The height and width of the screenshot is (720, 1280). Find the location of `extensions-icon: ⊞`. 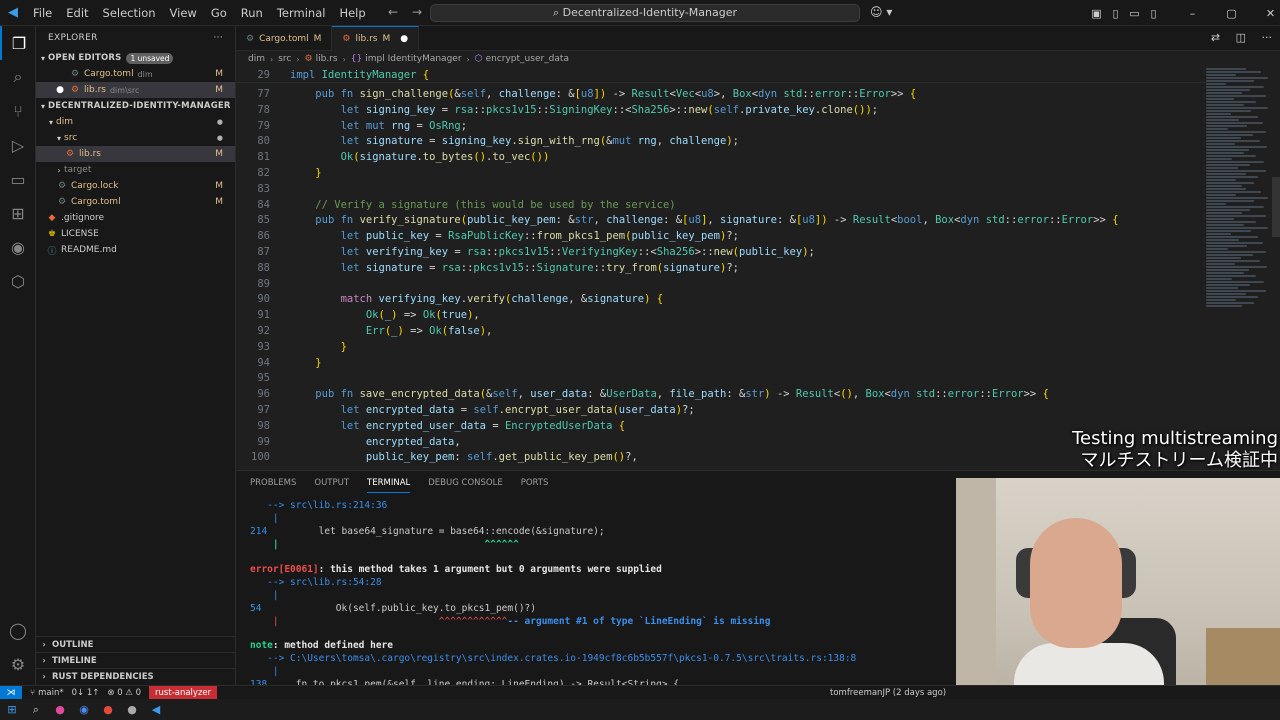

extensions-icon: ⊞ is located at coordinates (18, 213).